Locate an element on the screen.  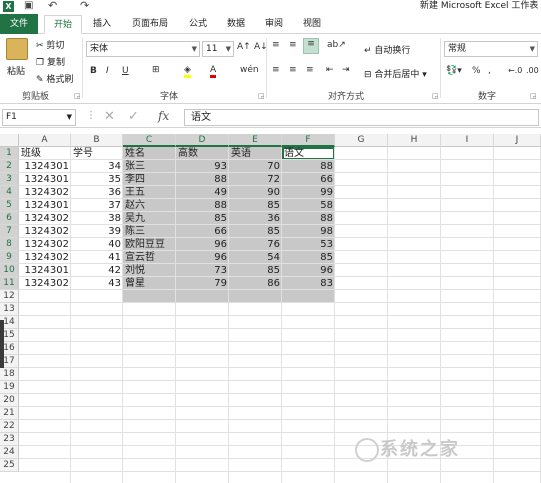
align-middle-icon: ≡ is located at coordinates (293, 45).